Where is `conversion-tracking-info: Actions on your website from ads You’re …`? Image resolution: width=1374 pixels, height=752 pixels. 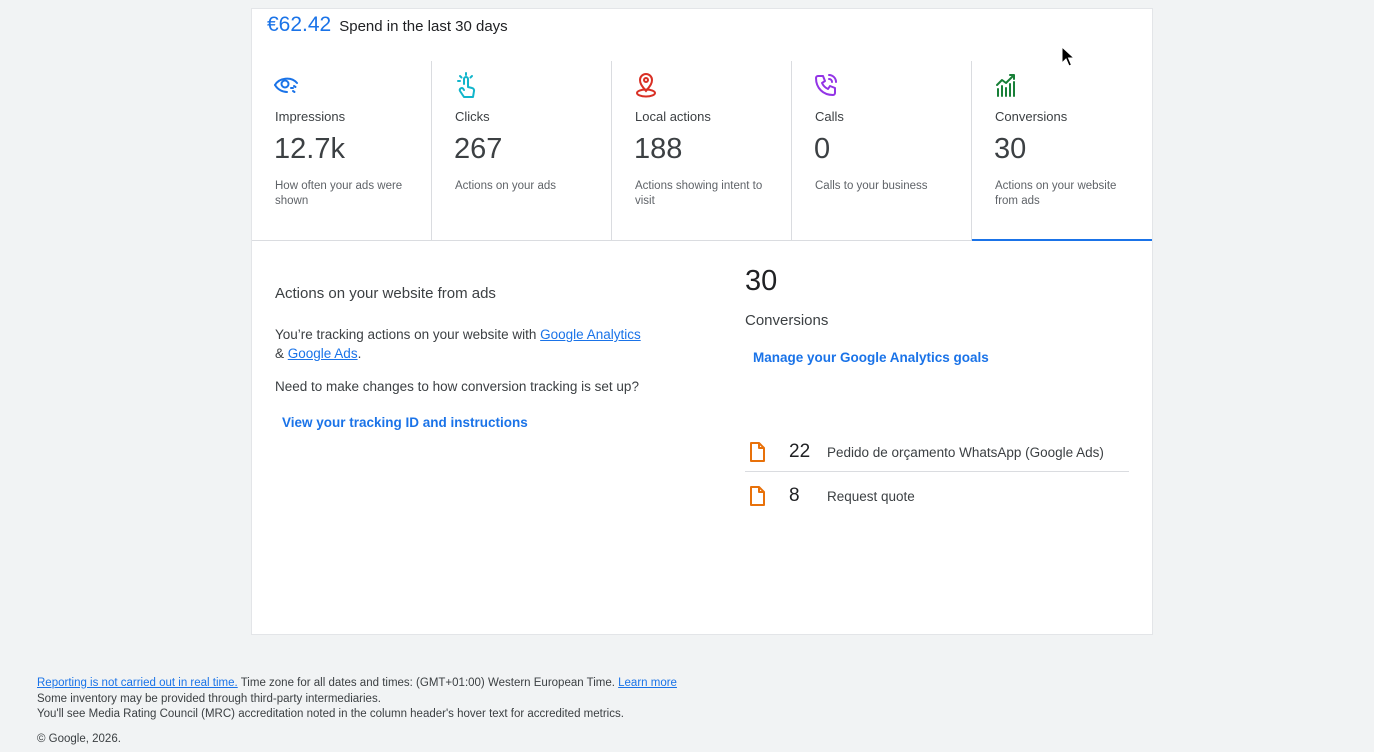
conversion-tracking-info: Actions on your website from ads You’re … is located at coordinates (475, 357).